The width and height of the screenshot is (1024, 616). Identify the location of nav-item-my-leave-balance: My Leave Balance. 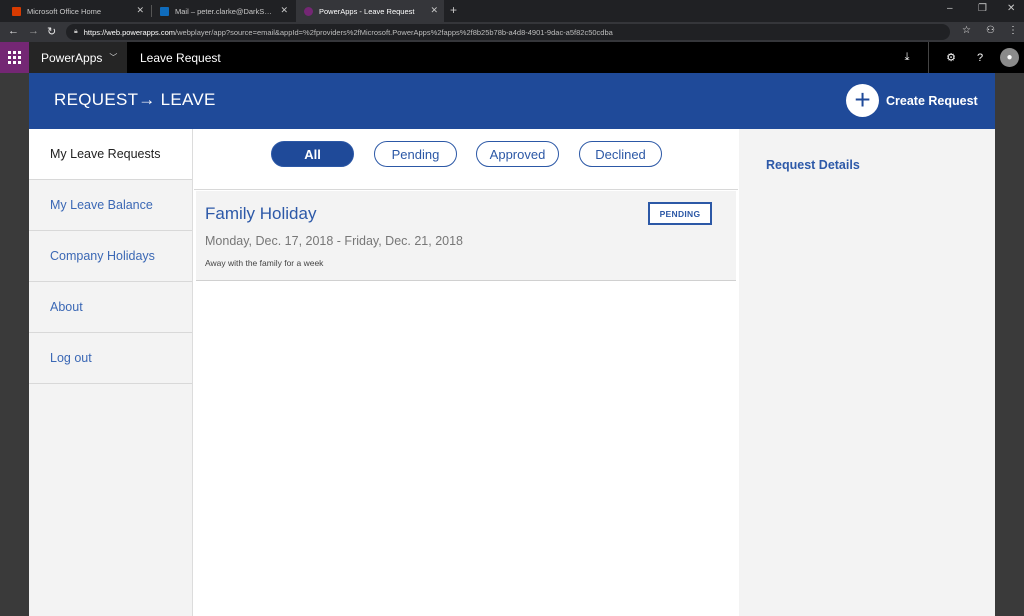
(110, 205).